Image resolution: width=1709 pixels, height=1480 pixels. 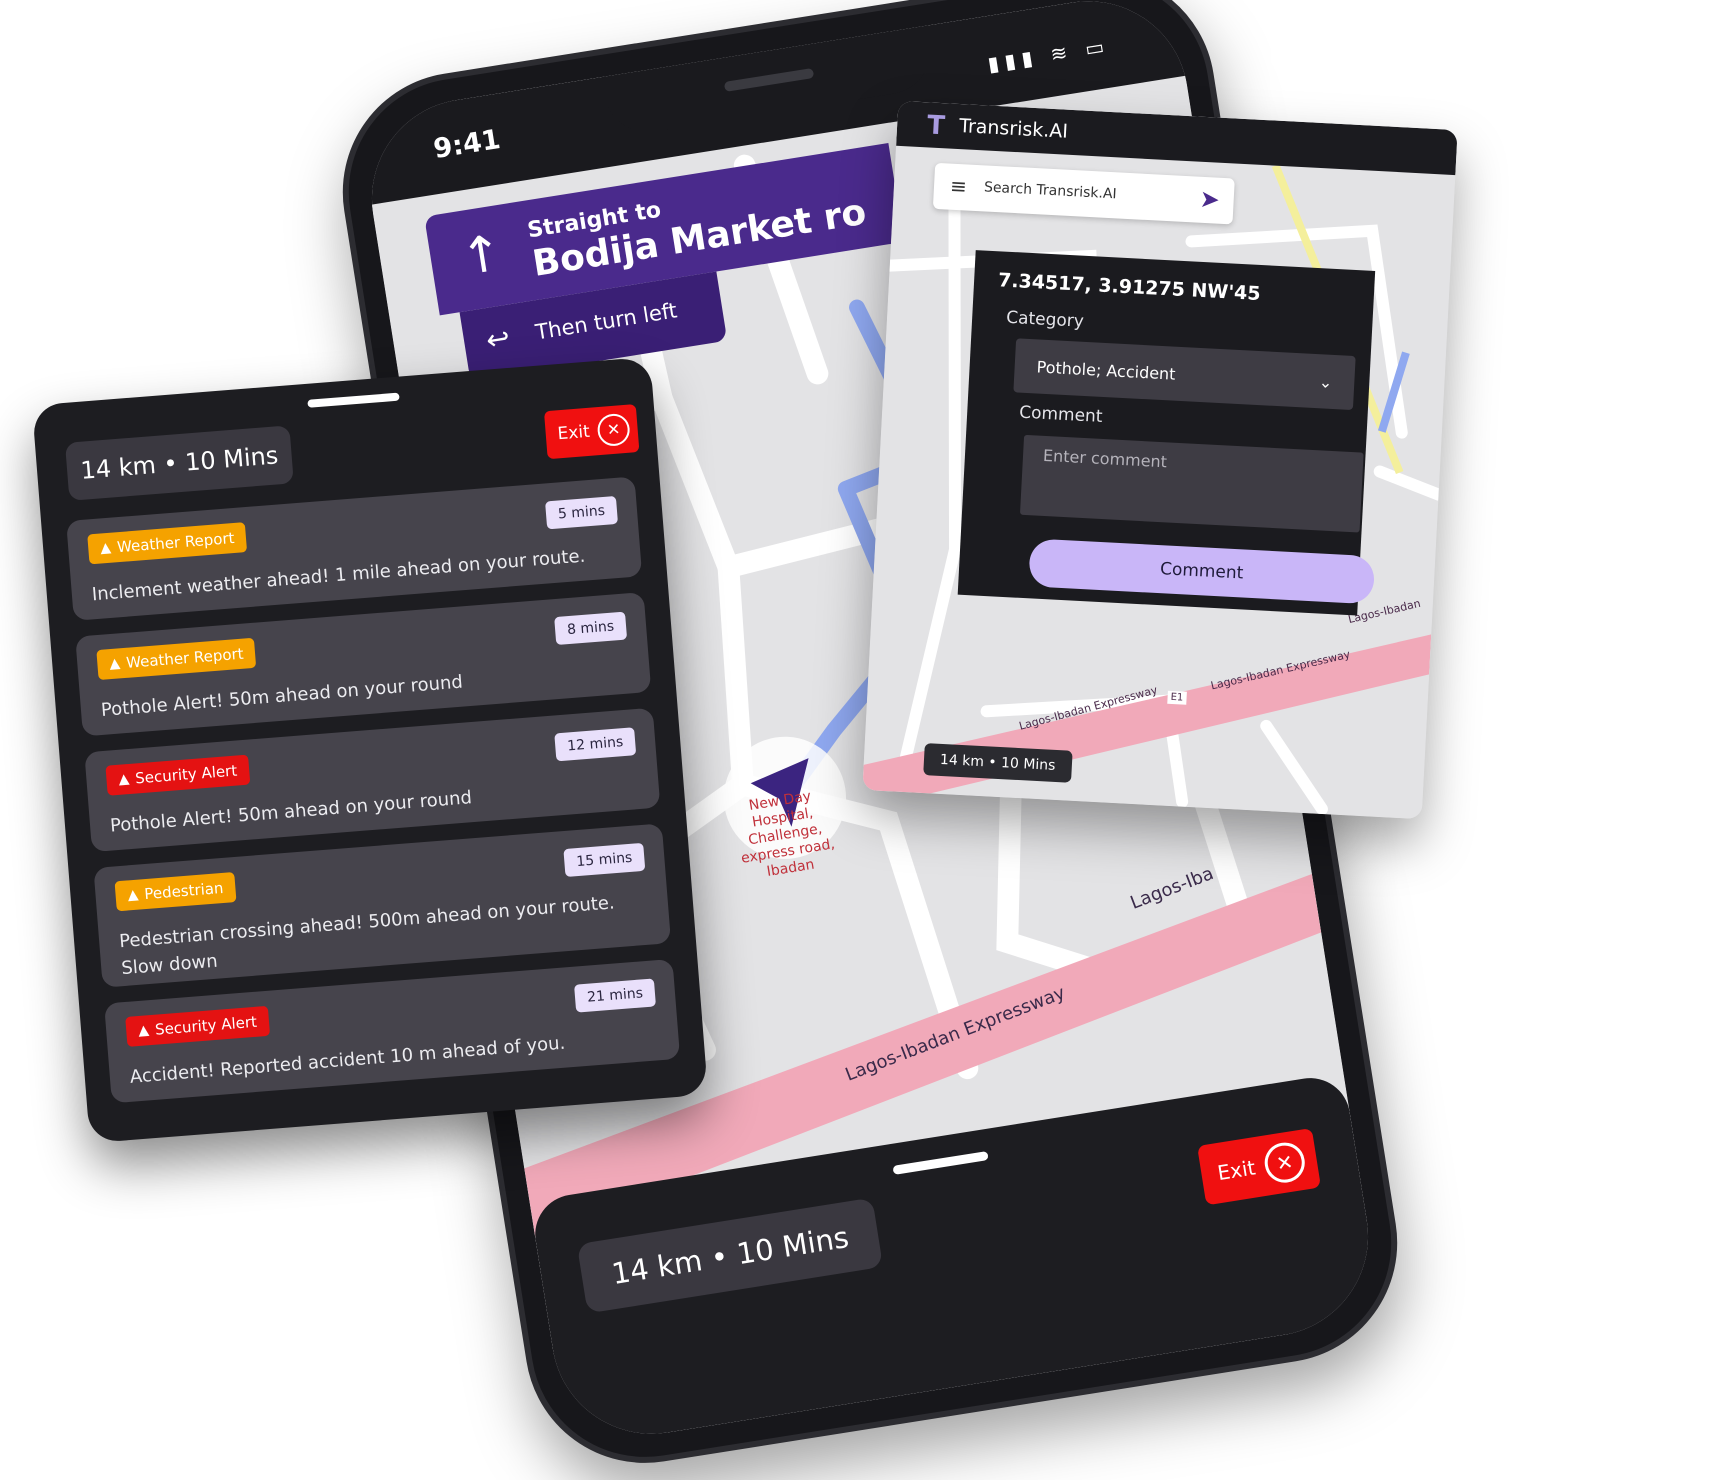 I want to click on turn-left-icon: ↩, so click(x=498, y=339).